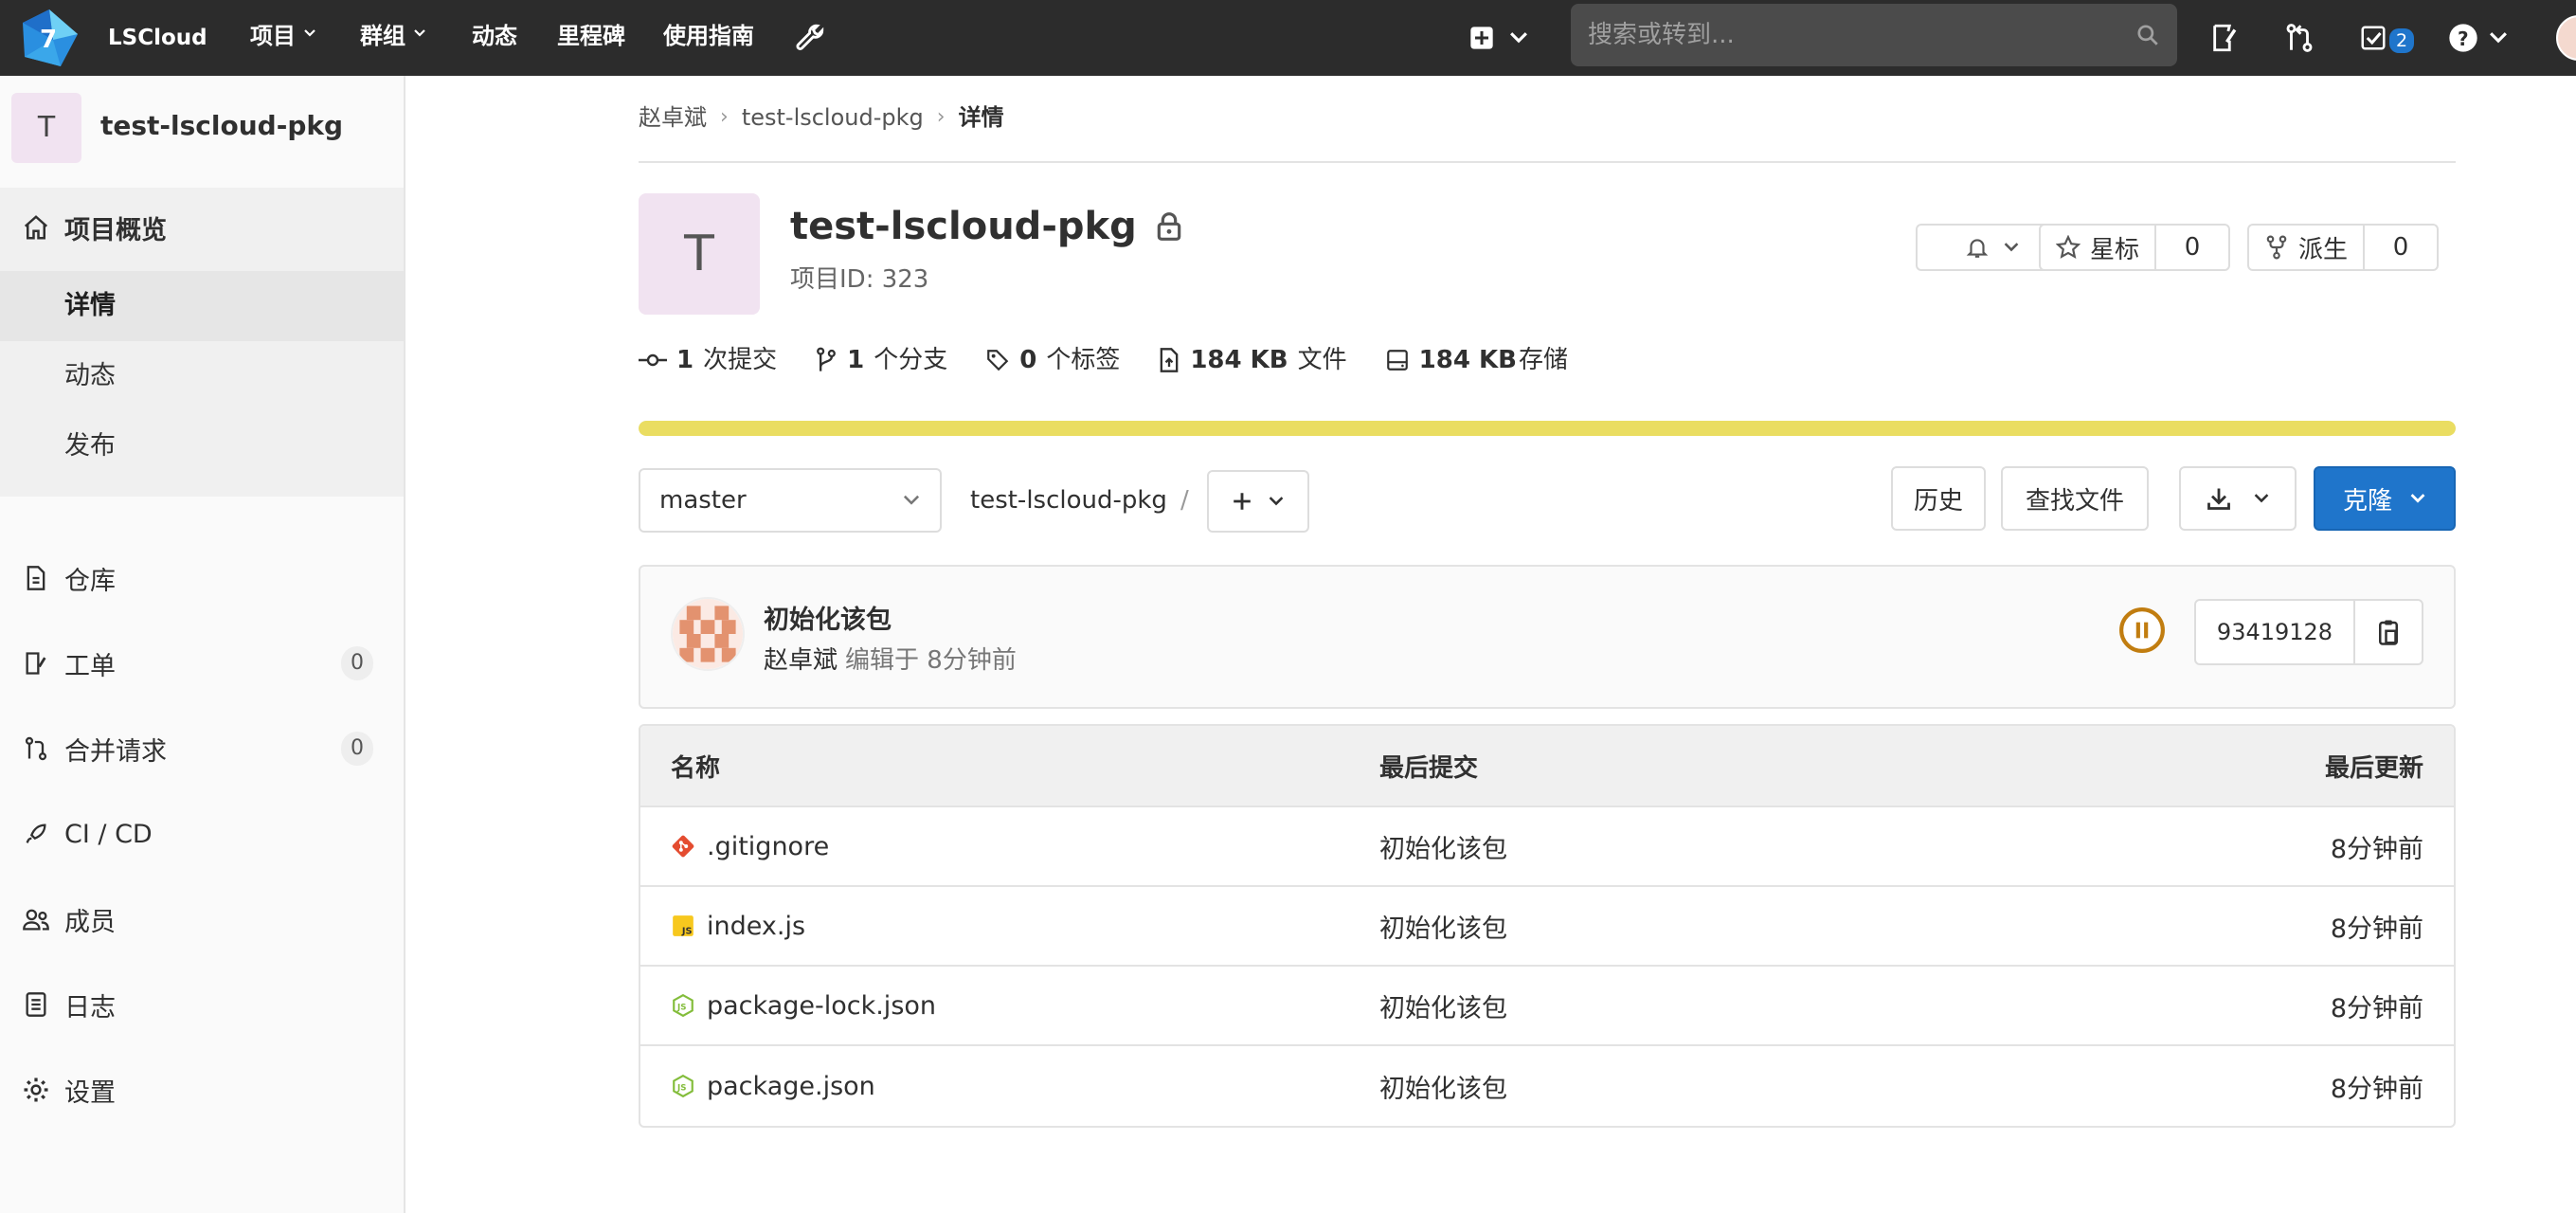 The image size is (2576, 1213). Describe the element at coordinates (1068, 500) in the screenshot. I see `repo-path-link: test-lscloud-pkg` at that location.